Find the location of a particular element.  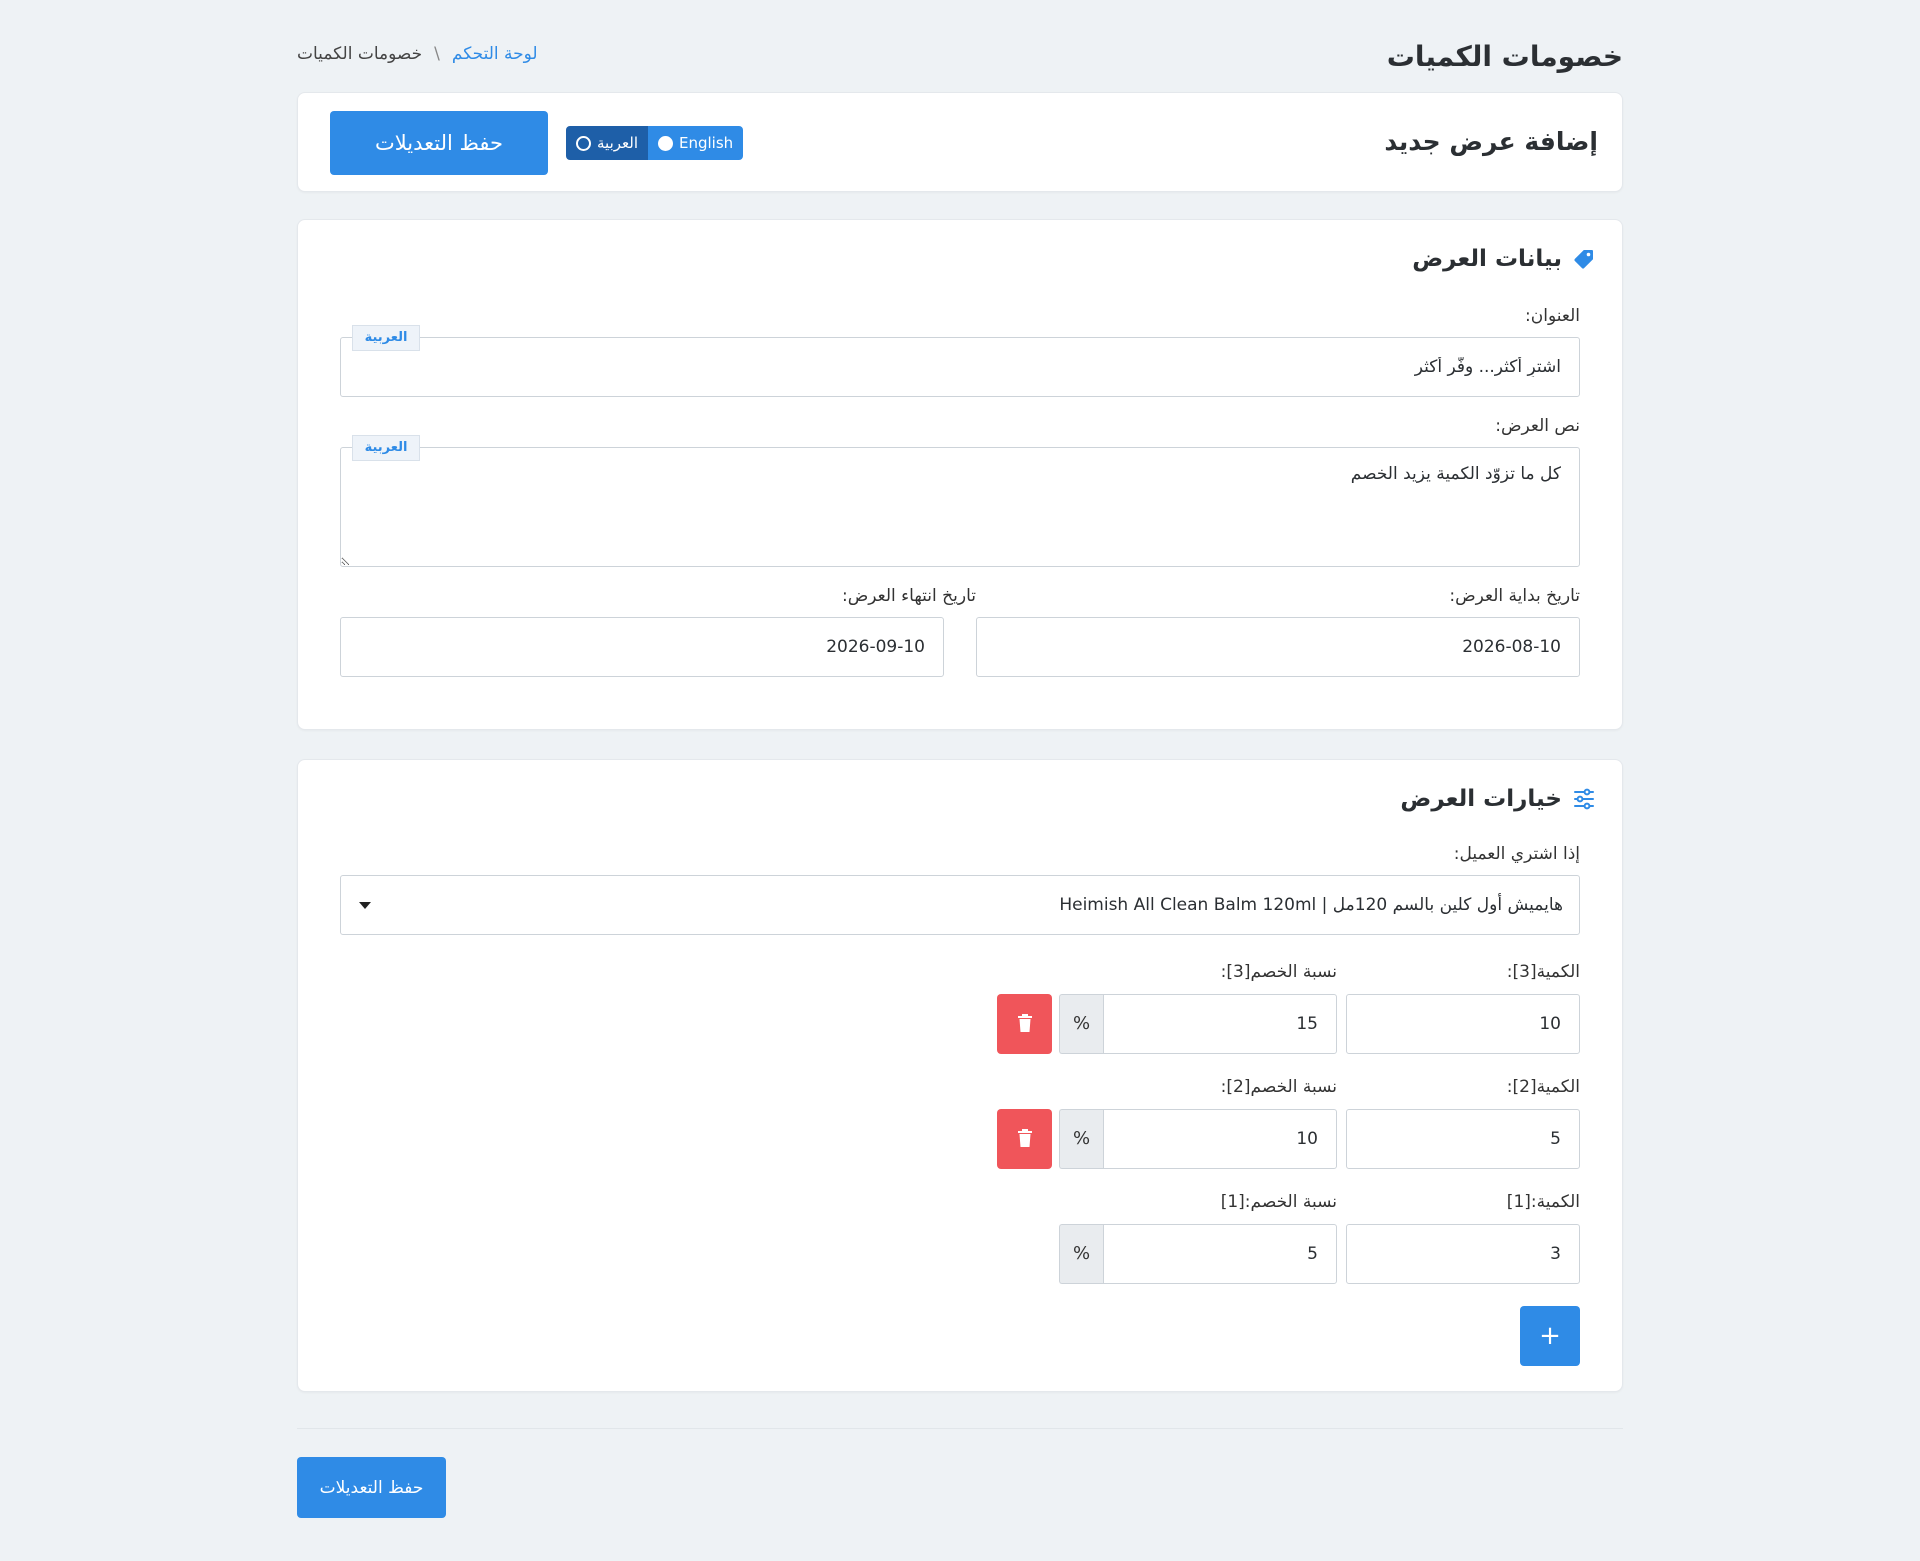

tier1-discount-input is located at coordinates (1220, 1254).